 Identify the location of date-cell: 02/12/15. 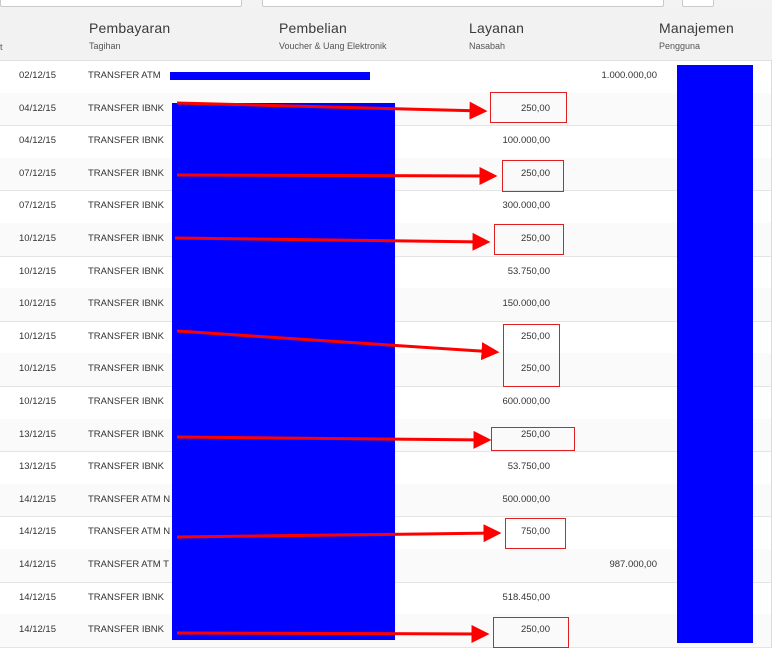
(37, 75).